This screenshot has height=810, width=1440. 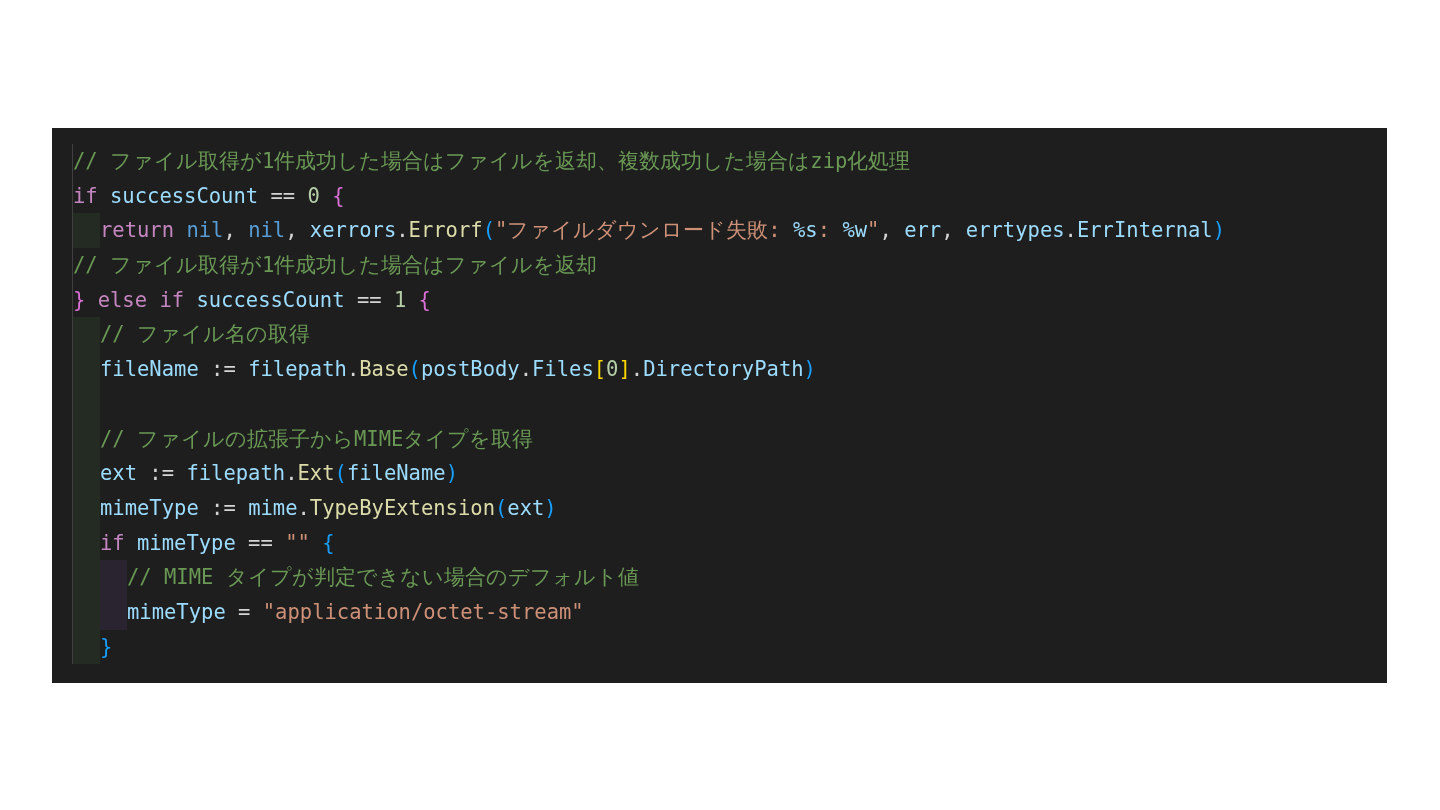 What do you see at coordinates (355, 612) in the screenshot?
I see `code-line: mimeType = "application/octet-stream"` at bounding box center [355, 612].